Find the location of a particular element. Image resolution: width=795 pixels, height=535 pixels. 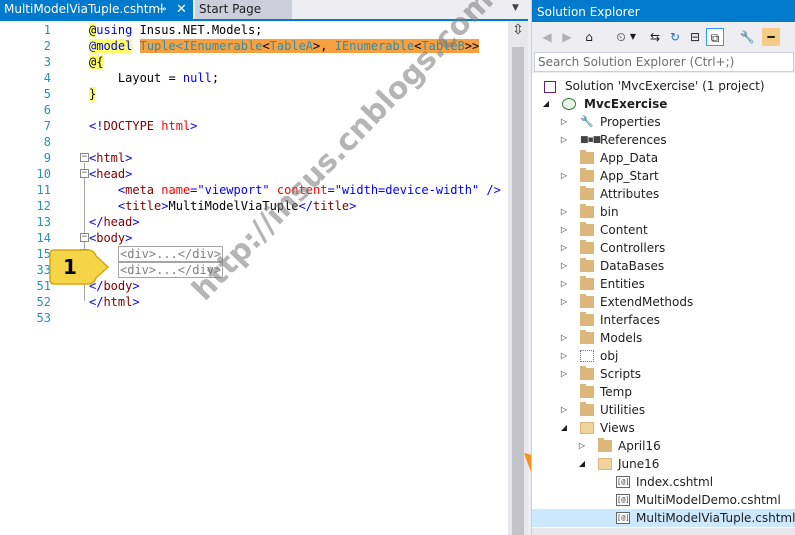

tree-node-temp: Temp is located at coordinates (663, 392).